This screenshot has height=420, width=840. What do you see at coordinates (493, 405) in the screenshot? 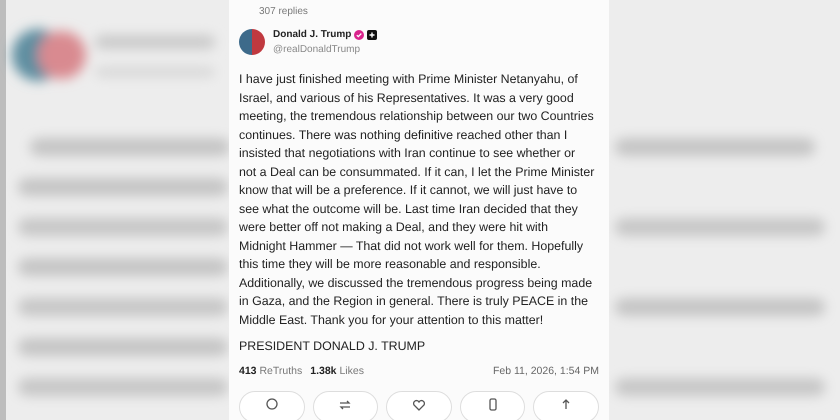
I see `bookmark-button` at bounding box center [493, 405].